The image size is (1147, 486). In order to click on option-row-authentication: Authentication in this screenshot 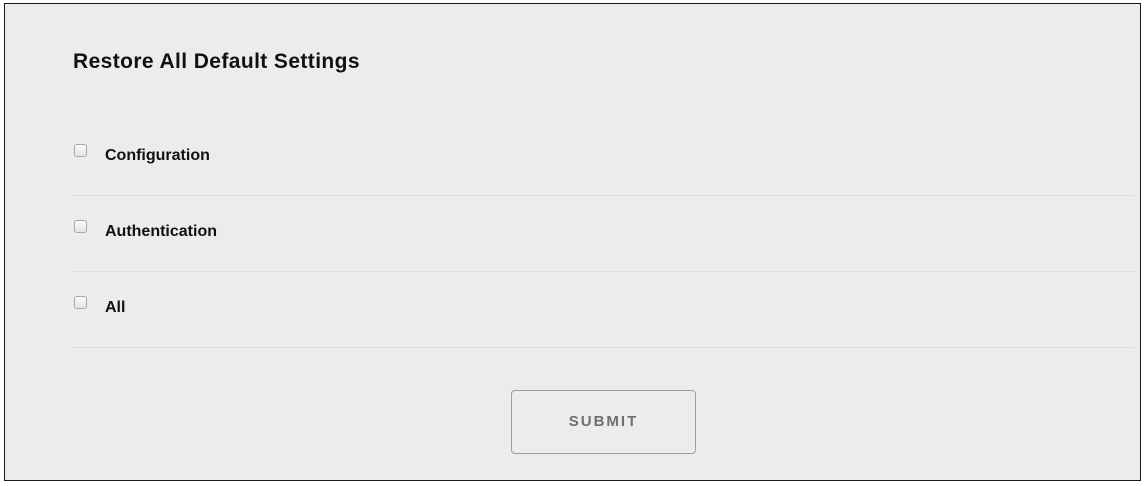, I will do `click(603, 234)`.